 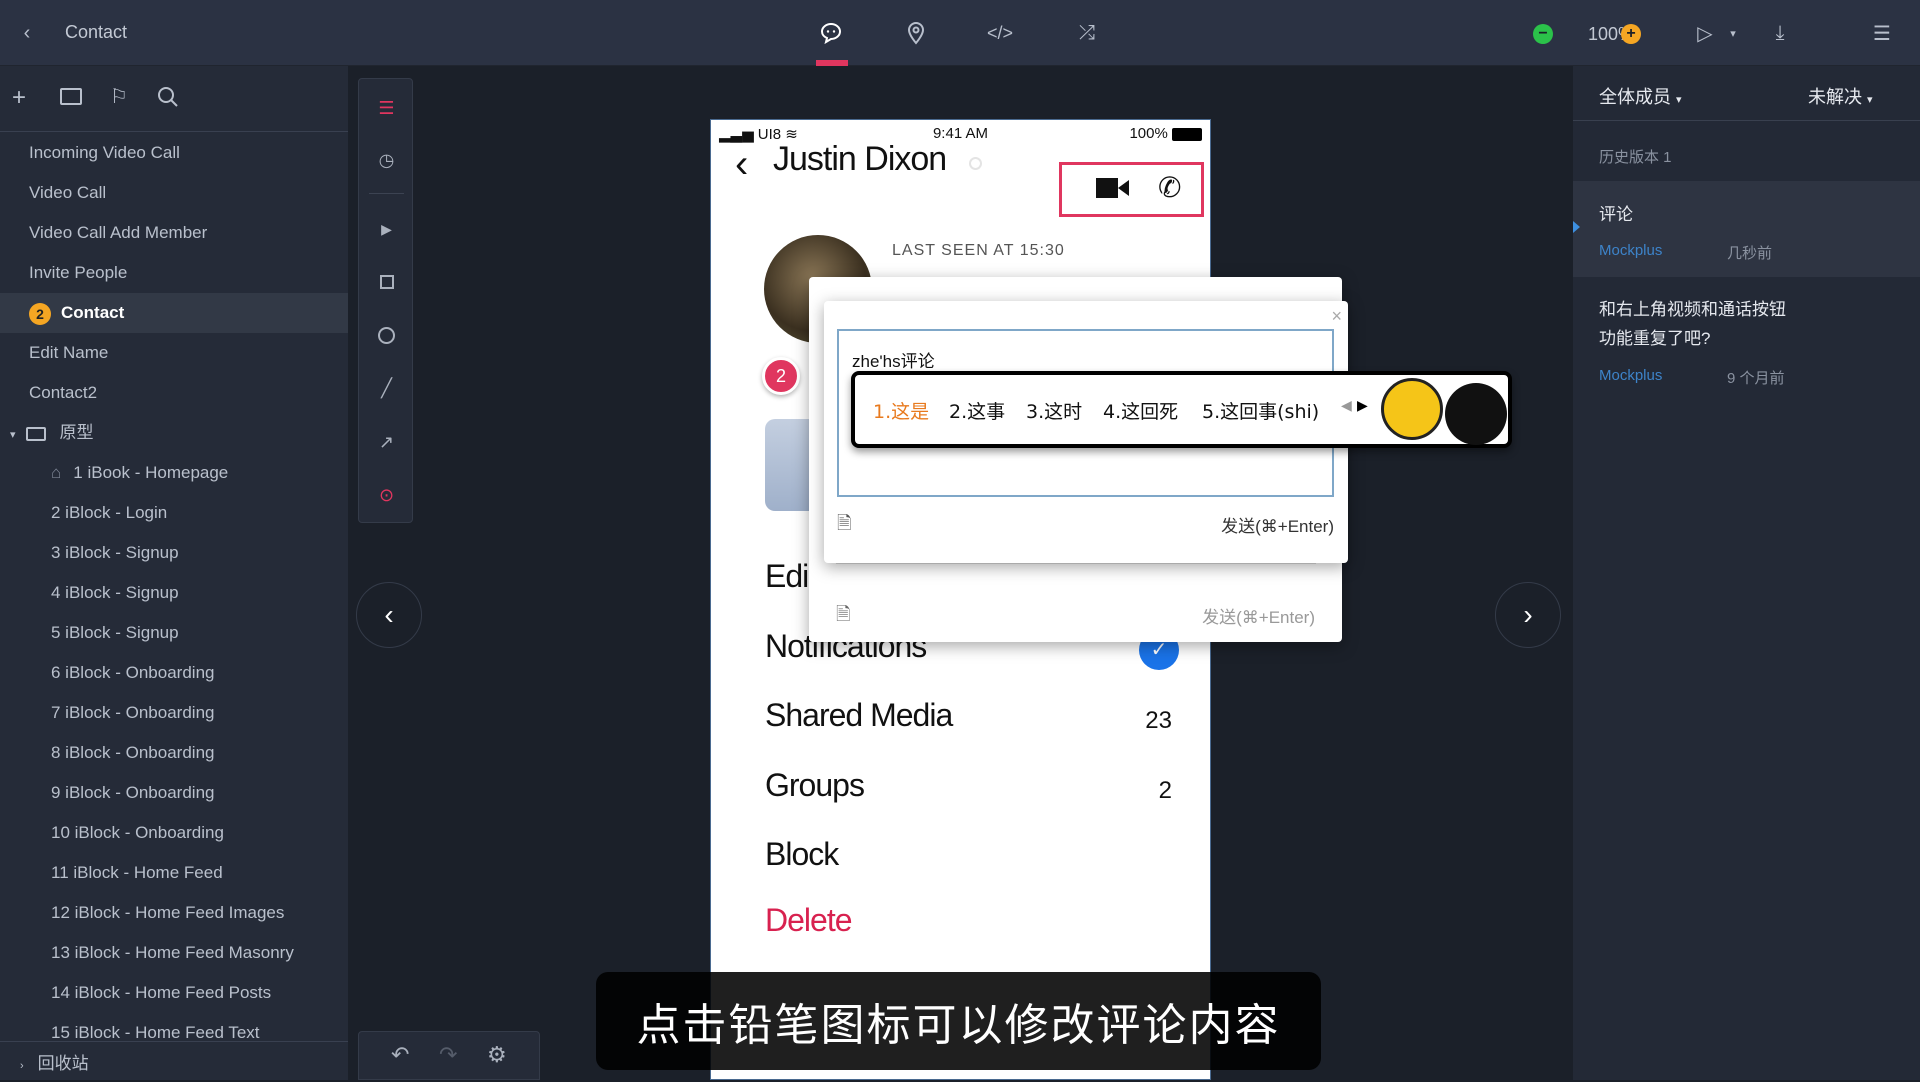 What do you see at coordinates (155, 1032) in the screenshot?
I see `item-label: 15 iBlock - Home Feed Text` at bounding box center [155, 1032].